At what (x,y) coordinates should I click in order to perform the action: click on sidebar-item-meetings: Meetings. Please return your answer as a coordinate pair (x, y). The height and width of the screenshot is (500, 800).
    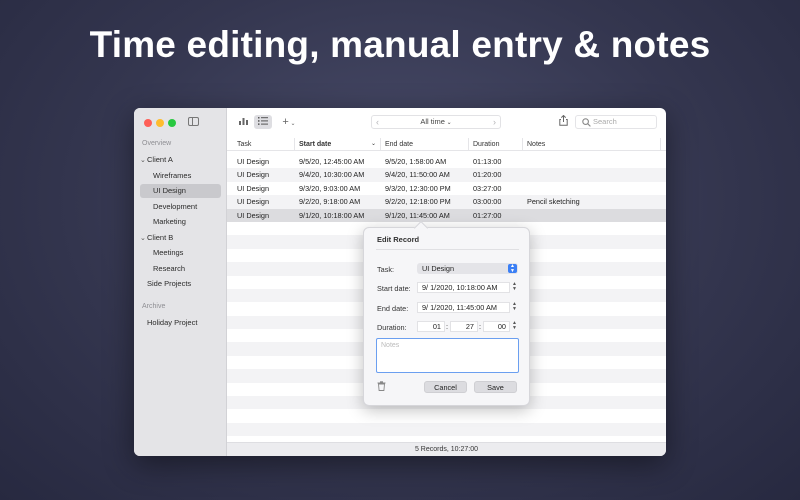
    Looking at the image, I should click on (187, 253).